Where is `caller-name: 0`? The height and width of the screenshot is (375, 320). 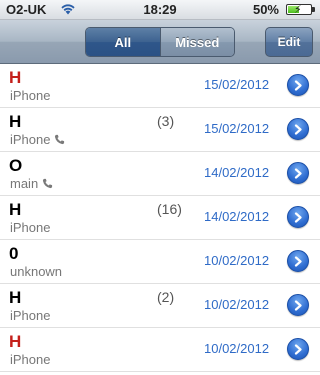 caller-name: 0 is located at coordinates (14, 253).